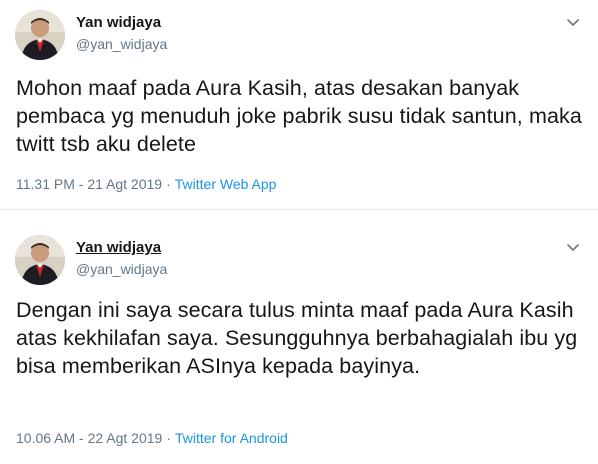  Describe the element at coordinates (89, 184) in the screenshot. I see `tweet-timestamp: 11.31 PM - 21 Agt 2019` at that location.